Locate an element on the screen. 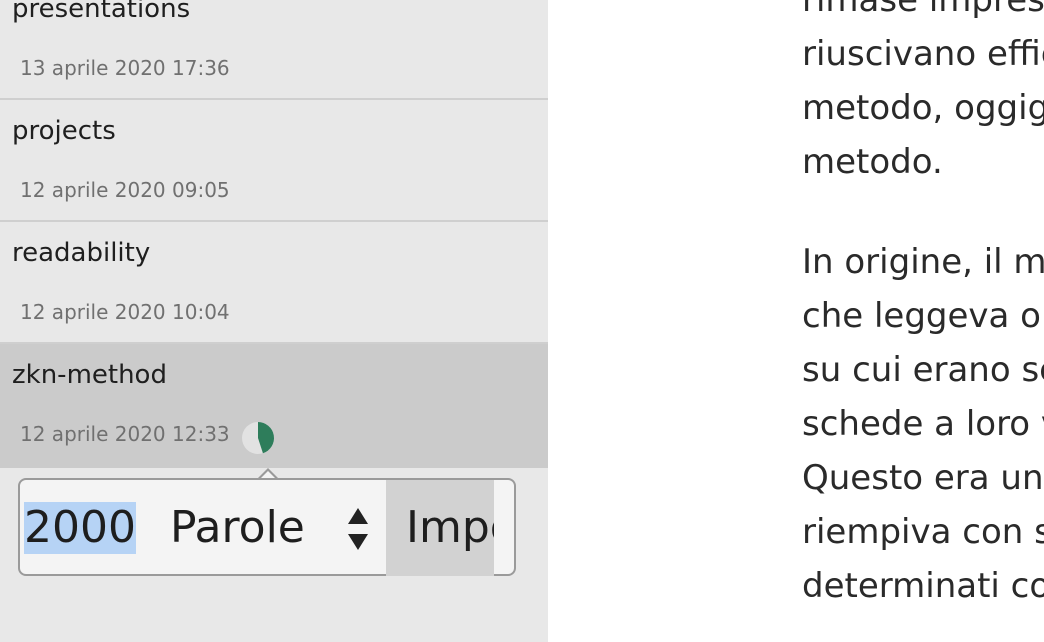 The width and height of the screenshot is (1044, 642). text-line: metodo, oggigi is located at coordinates (923, 108).